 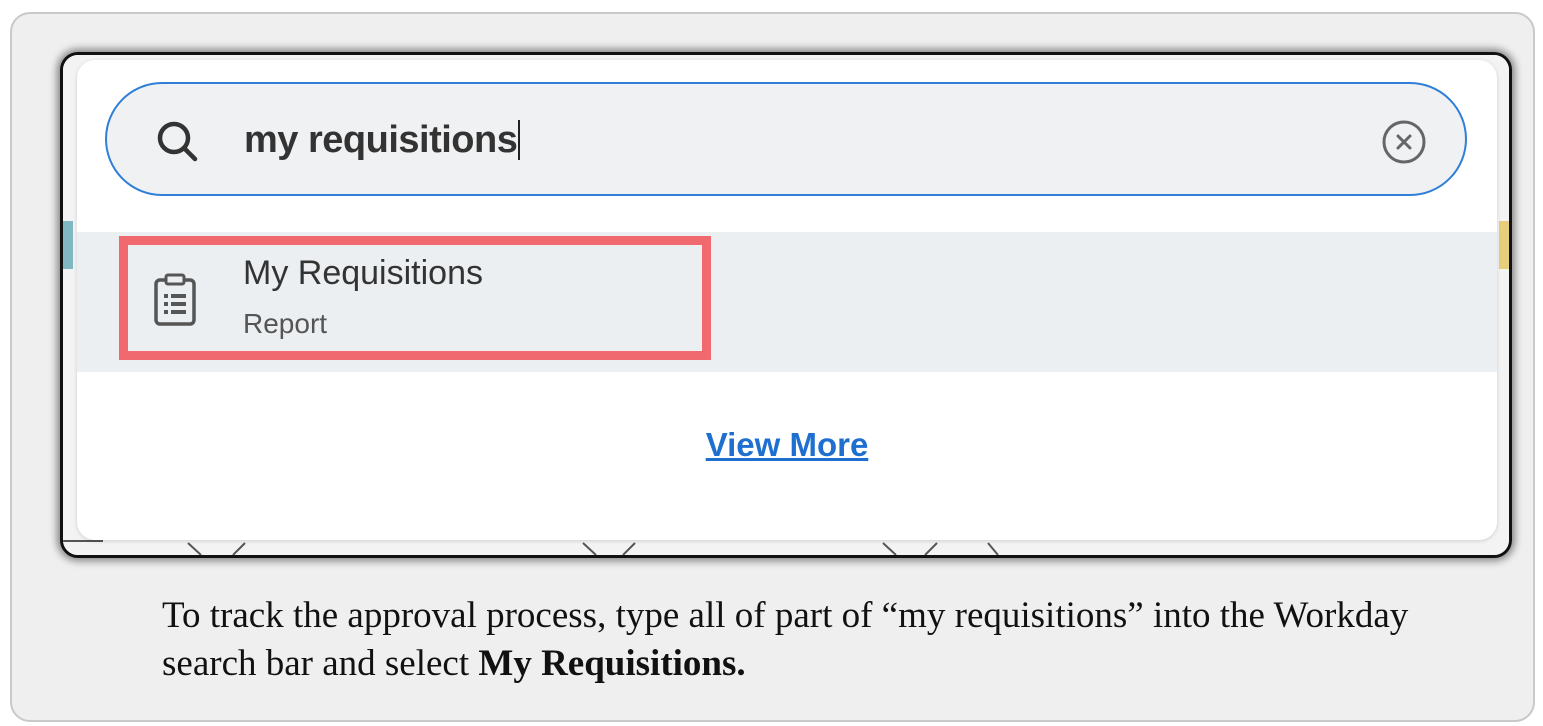 I want to click on clear-circle-icon, so click(x=1404, y=142).